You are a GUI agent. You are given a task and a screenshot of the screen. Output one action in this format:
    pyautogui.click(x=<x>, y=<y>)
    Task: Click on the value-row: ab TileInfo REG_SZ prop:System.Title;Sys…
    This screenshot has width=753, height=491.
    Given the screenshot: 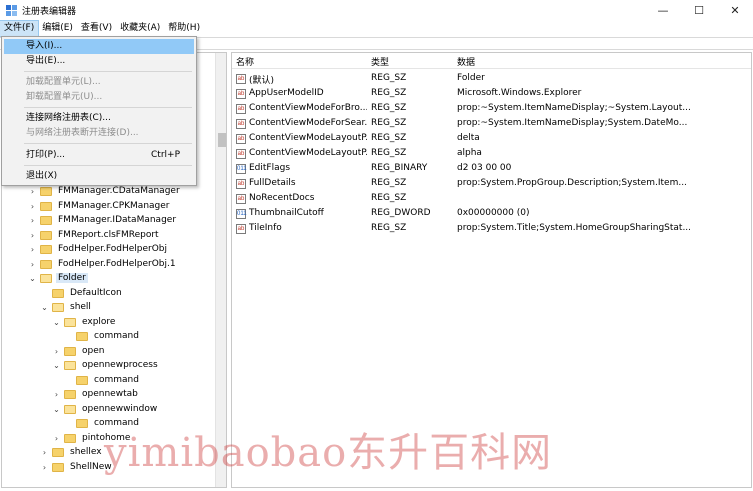 What is the action you would take?
    pyautogui.click(x=491, y=229)
    